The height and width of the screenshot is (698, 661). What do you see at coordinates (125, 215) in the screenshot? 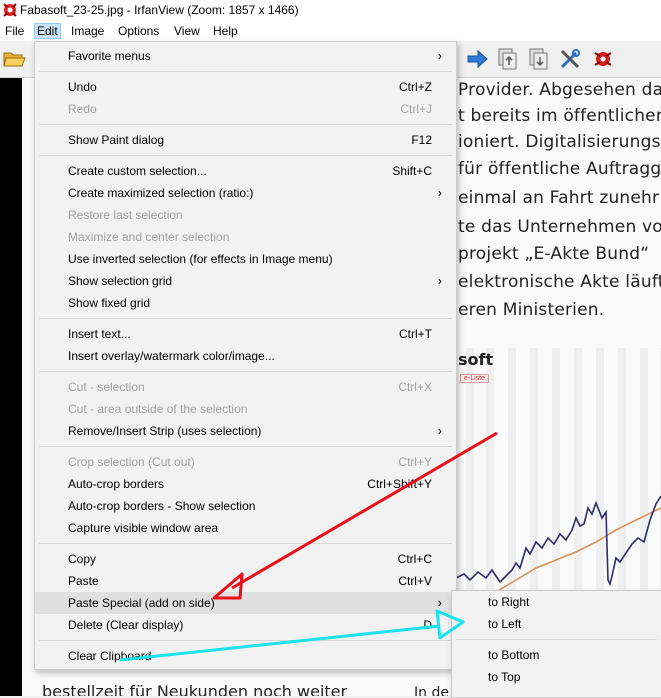
I see `menu-item-label: Restore last selection` at bounding box center [125, 215].